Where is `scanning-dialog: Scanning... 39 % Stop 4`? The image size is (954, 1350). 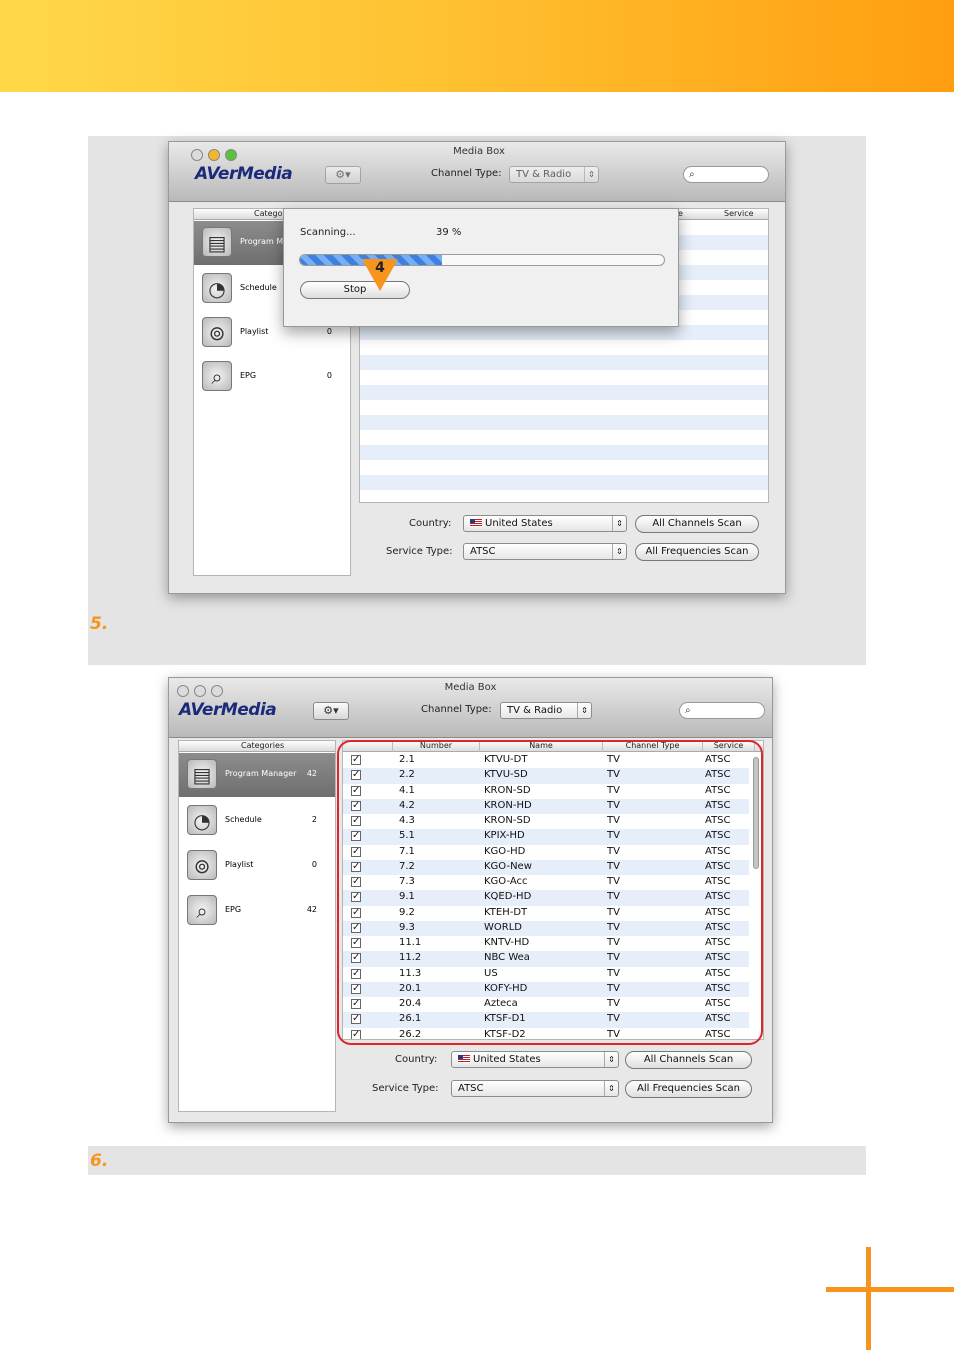 scanning-dialog: Scanning... 39 % Stop 4 is located at coordinates (481, 267).